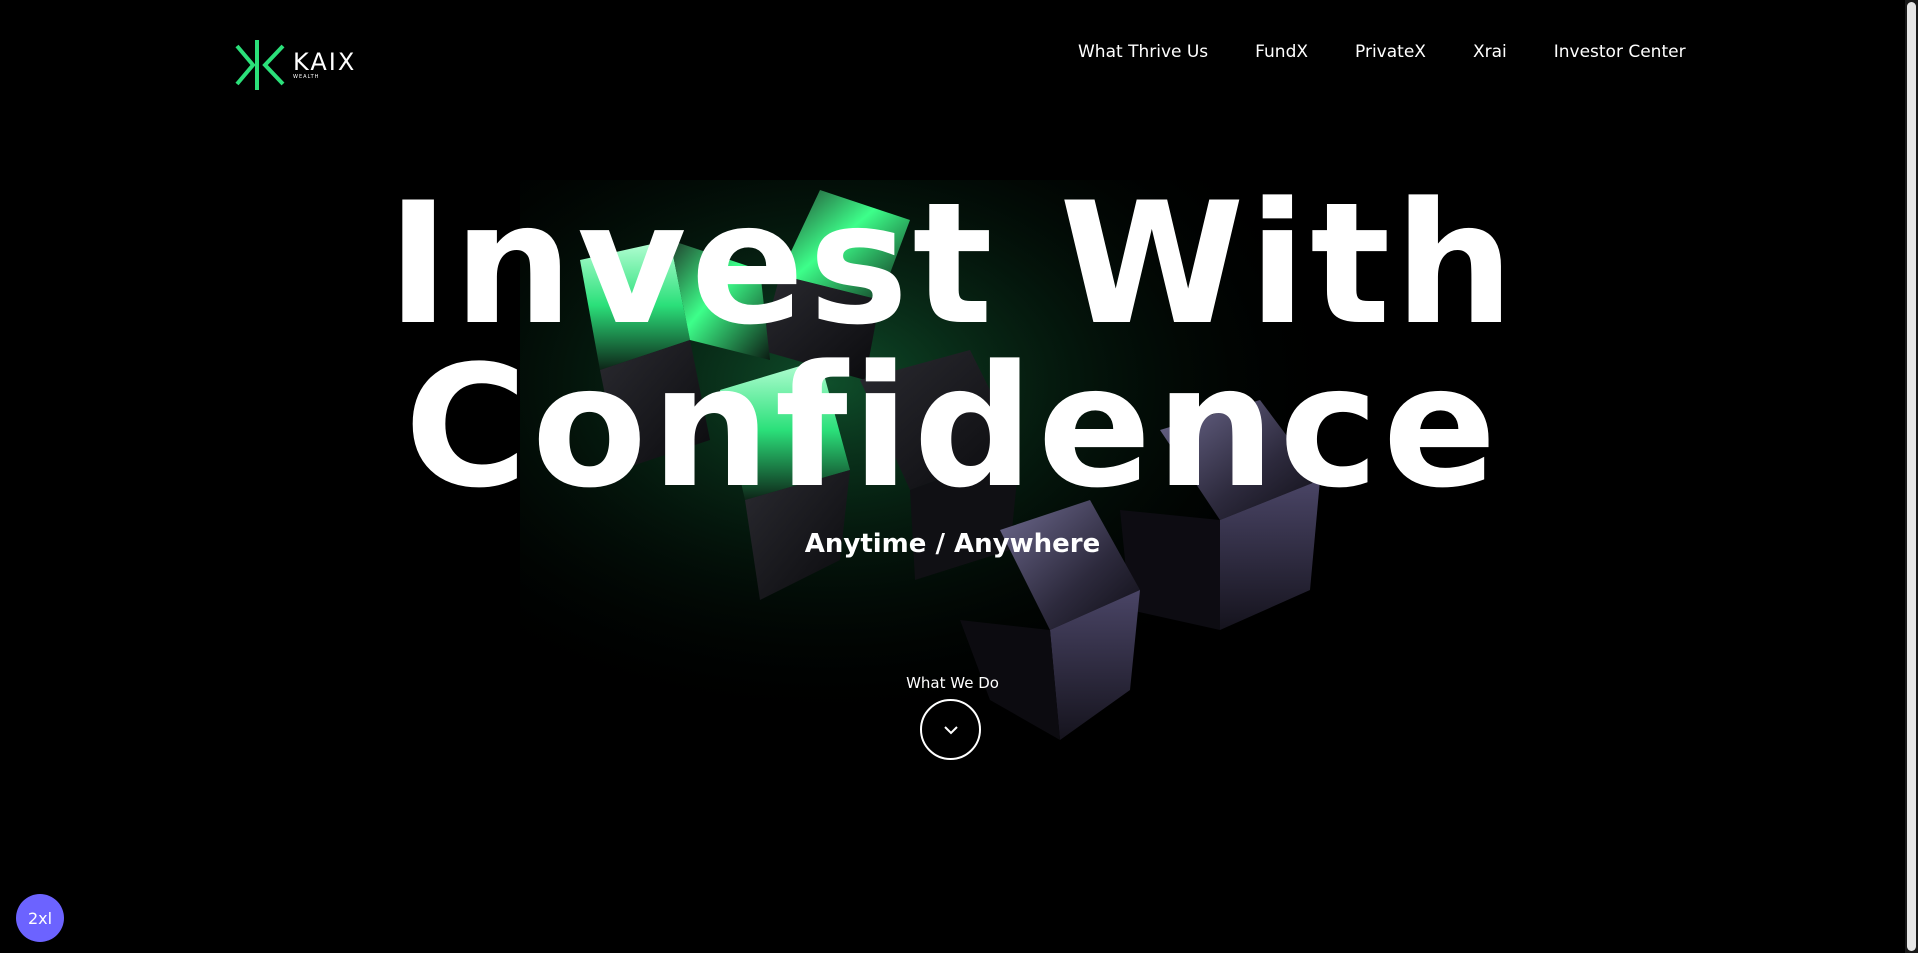 Image resolution: width=1918 pixels, height=953 pixels. What do you see at coordinates (952, 427) in the screenshot?
I see `hero-title-line-2: Confidence` at bounding box center [952, 427].